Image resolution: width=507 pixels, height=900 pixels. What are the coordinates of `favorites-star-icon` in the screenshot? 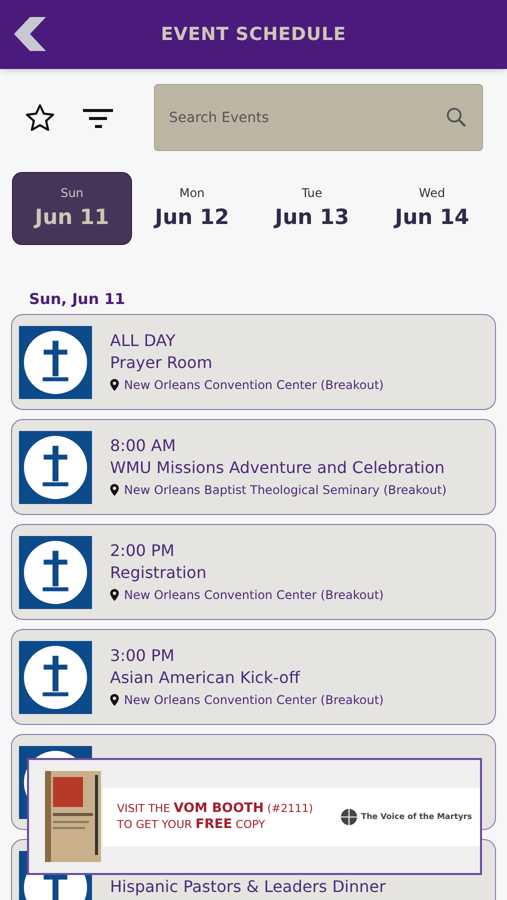 It's located at (40, 118).